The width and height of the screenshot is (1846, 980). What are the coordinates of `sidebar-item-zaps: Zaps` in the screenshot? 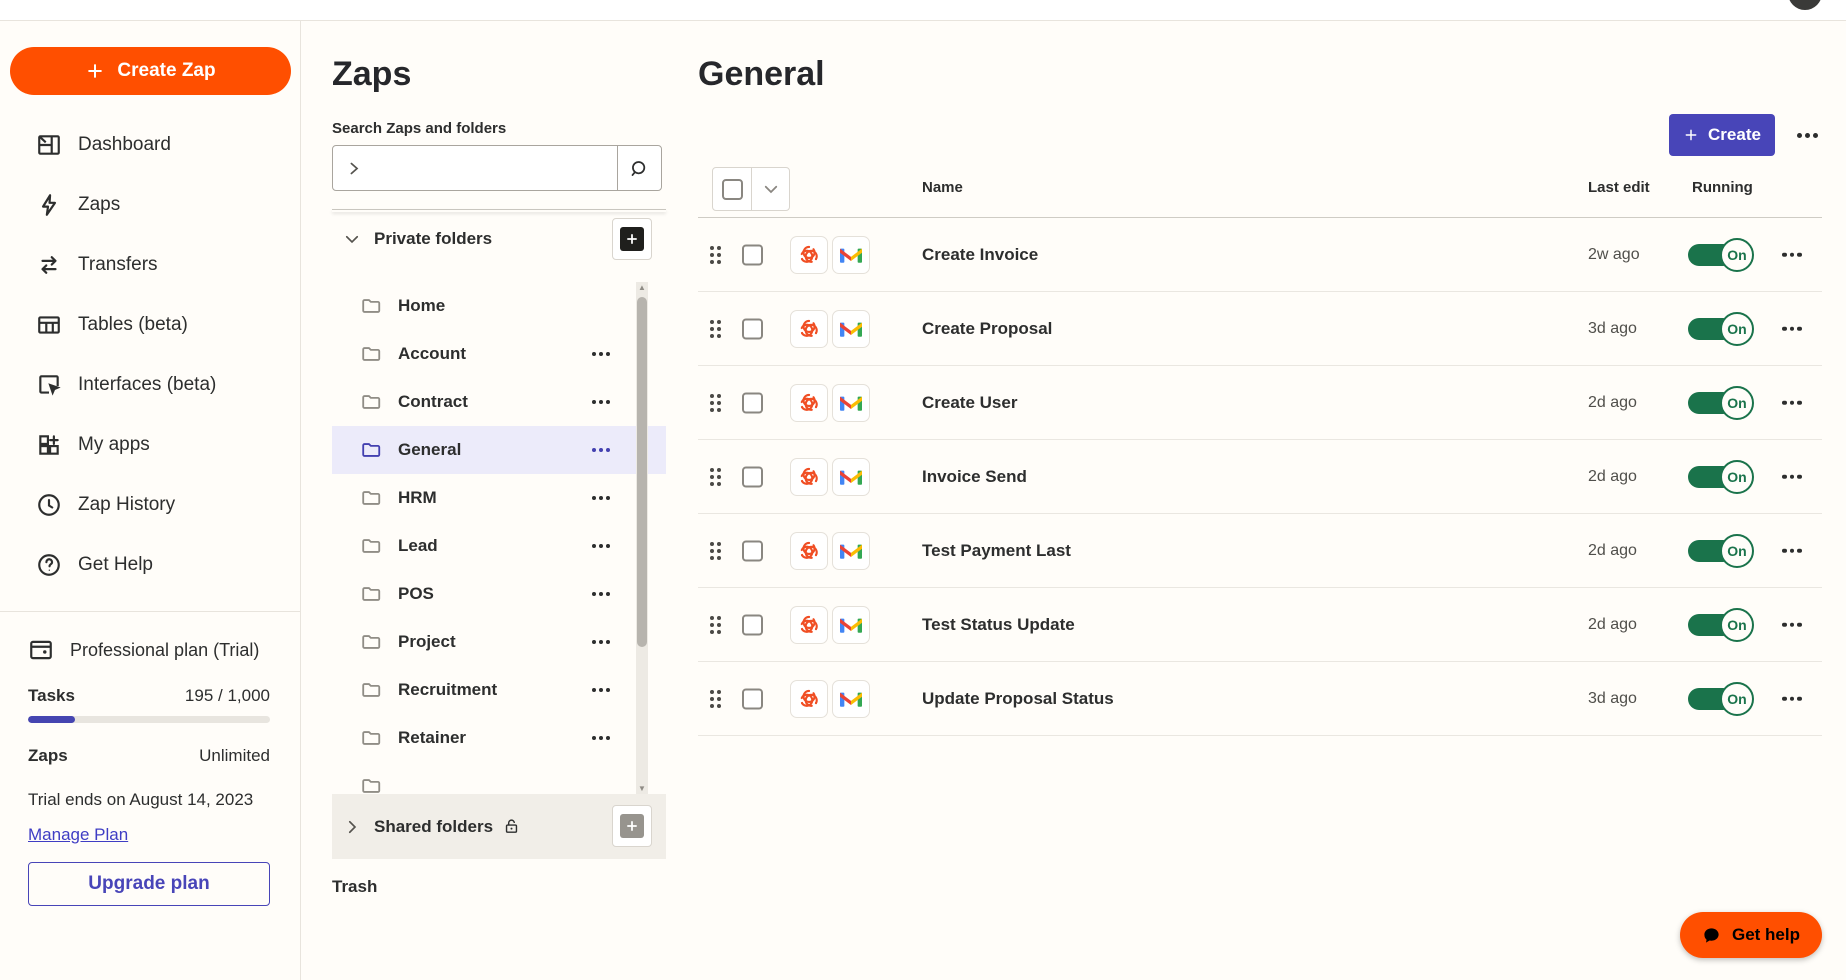 It's located at (150, 205).